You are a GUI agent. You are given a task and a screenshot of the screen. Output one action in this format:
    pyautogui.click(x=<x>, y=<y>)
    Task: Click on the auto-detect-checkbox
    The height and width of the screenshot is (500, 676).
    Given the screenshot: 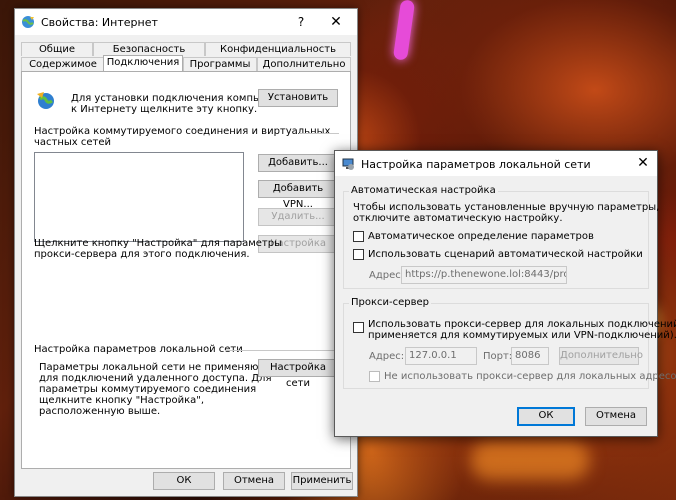 What is the action you would take?
    pyautogui.click(x=358, y=236)
    